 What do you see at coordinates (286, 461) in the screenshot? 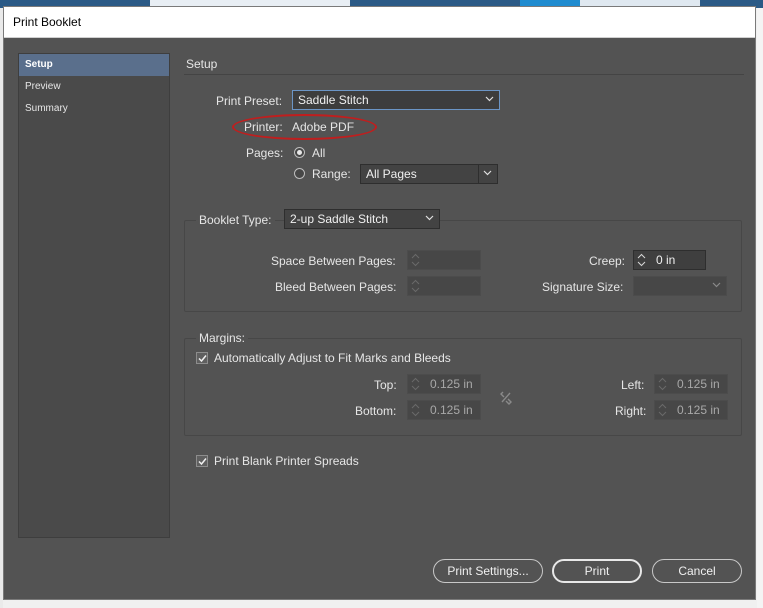
I see `print-blank-spreads-label: Print Blank Printer Spreads` at bounding box center [286, 461].